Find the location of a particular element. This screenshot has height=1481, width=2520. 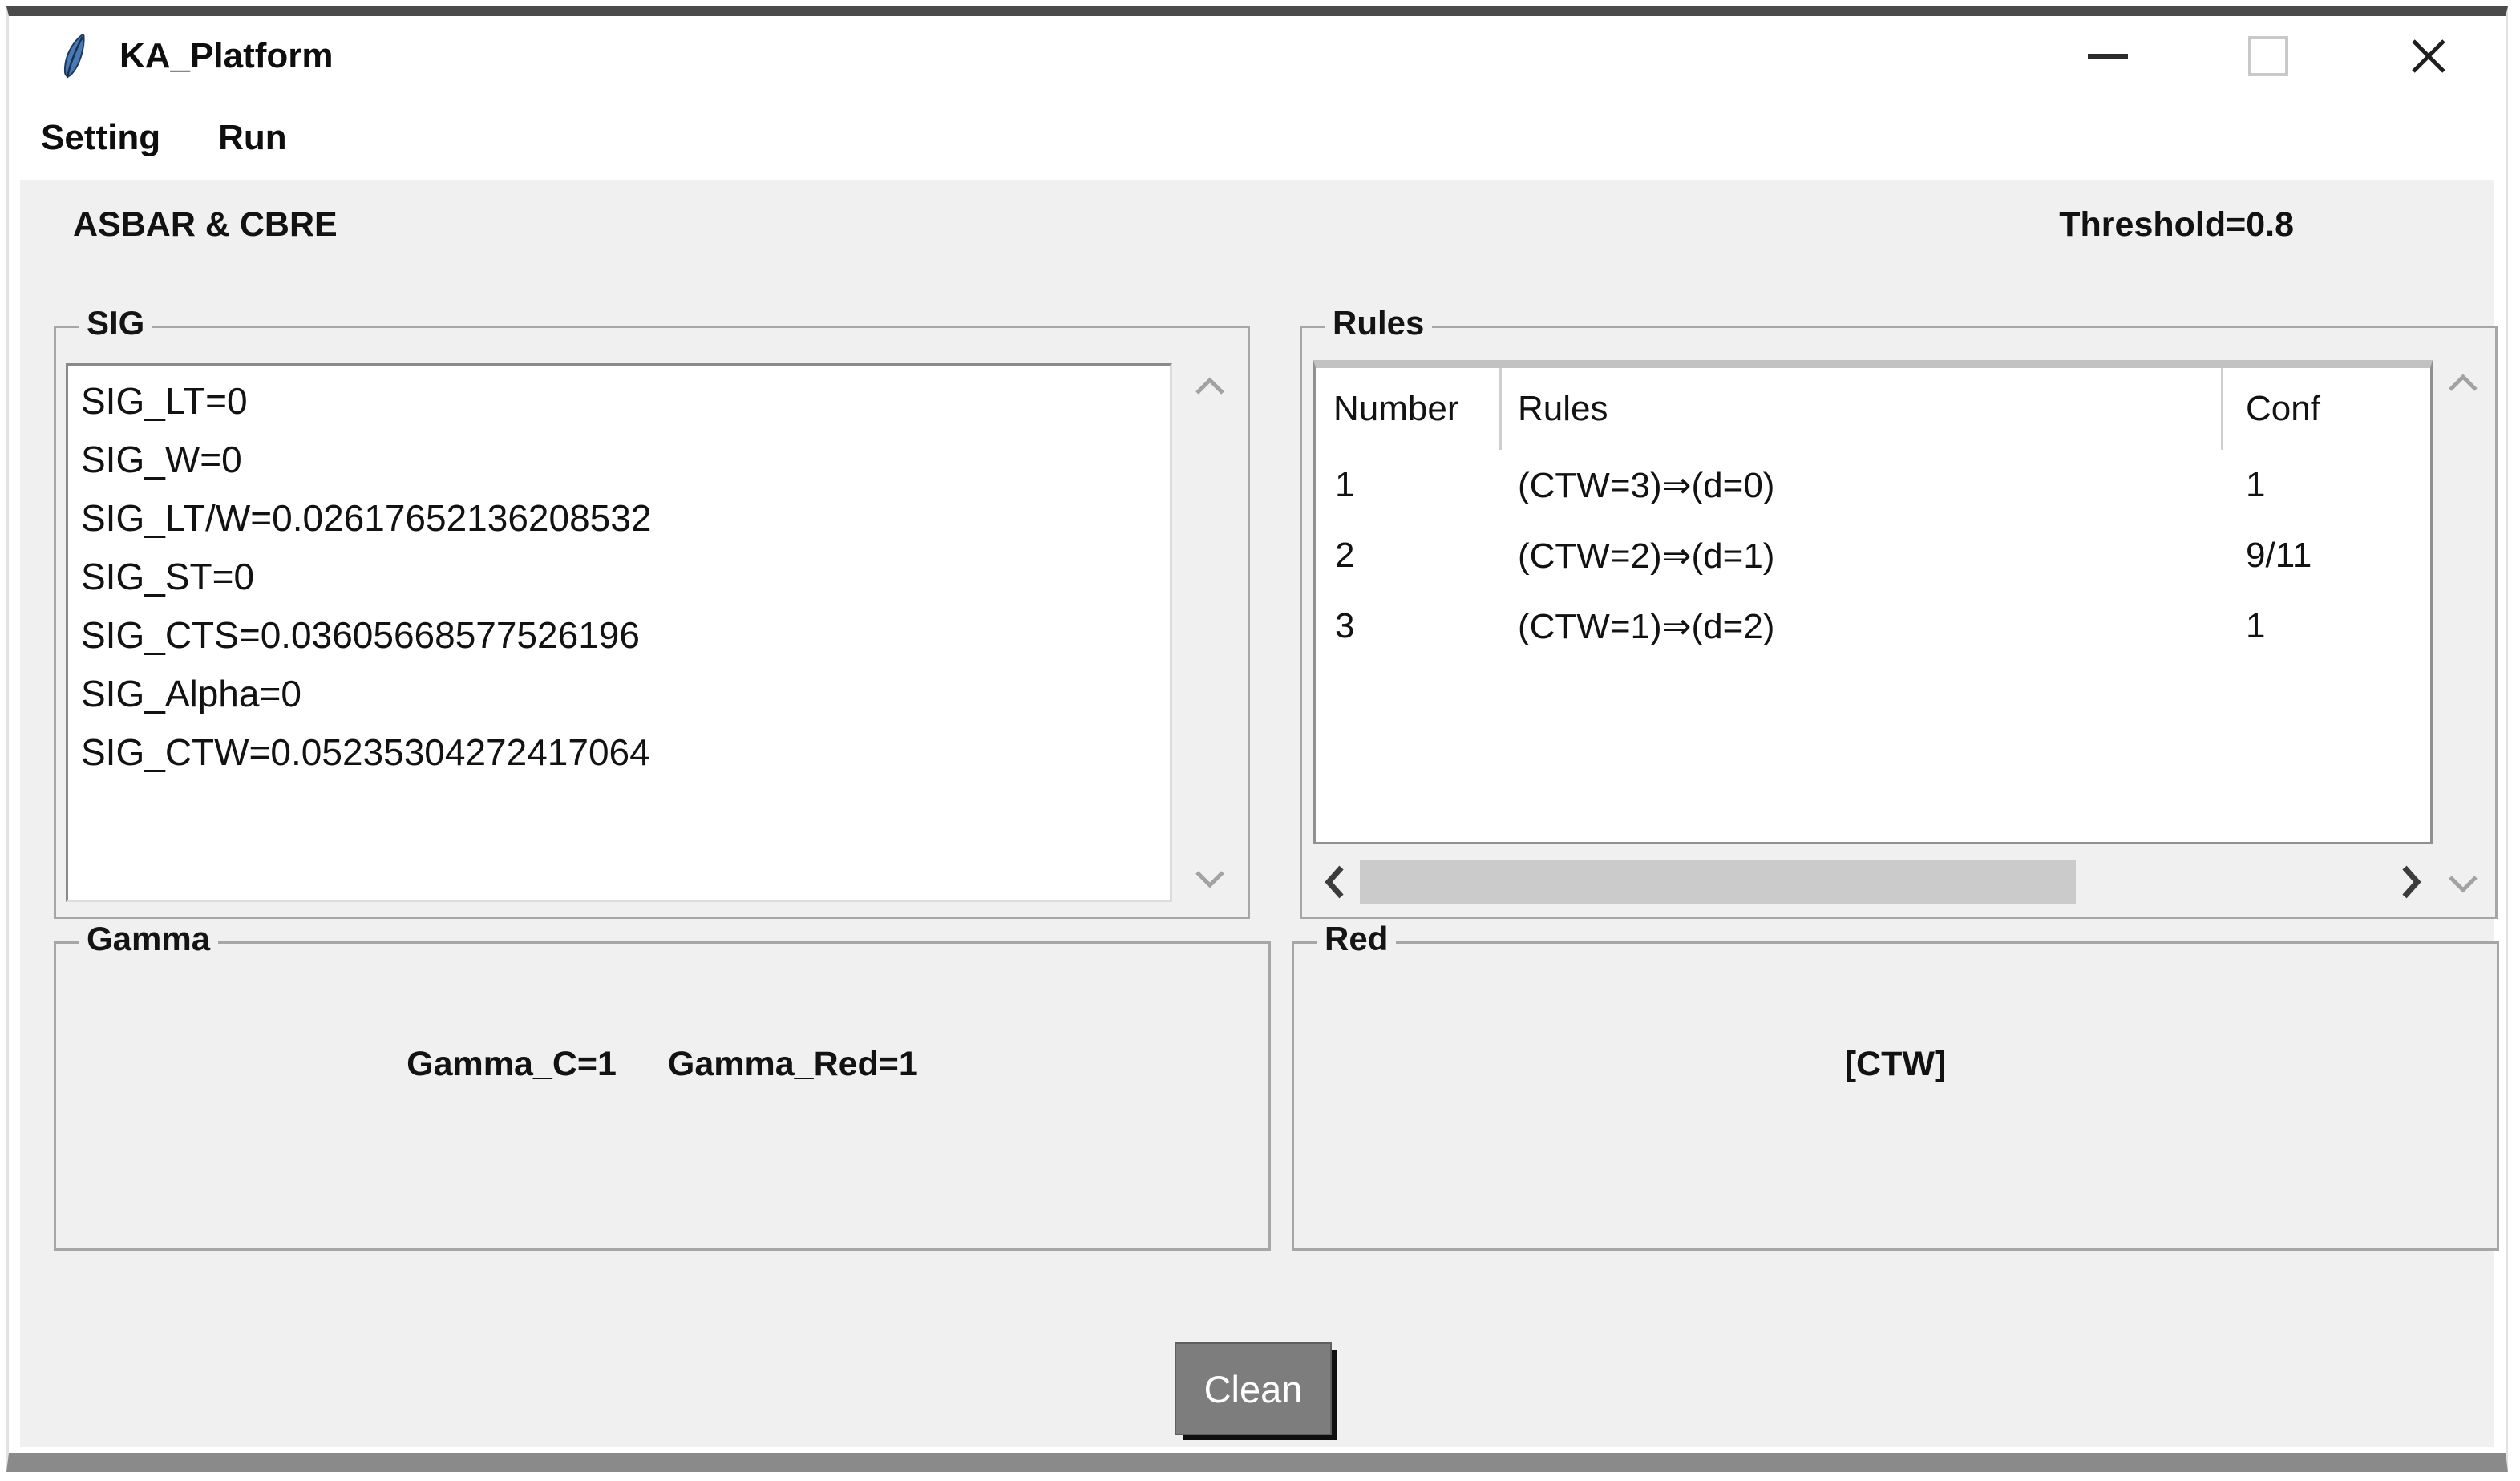

sig-line: SIG_CTS=0.03605668577526196 is located at coordinates (360, 635).